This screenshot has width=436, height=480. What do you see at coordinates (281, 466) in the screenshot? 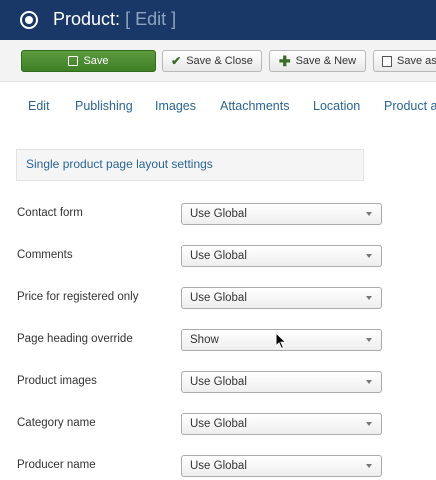
I see `producer-name-select: Use Global` at bounding box center [281, 466].